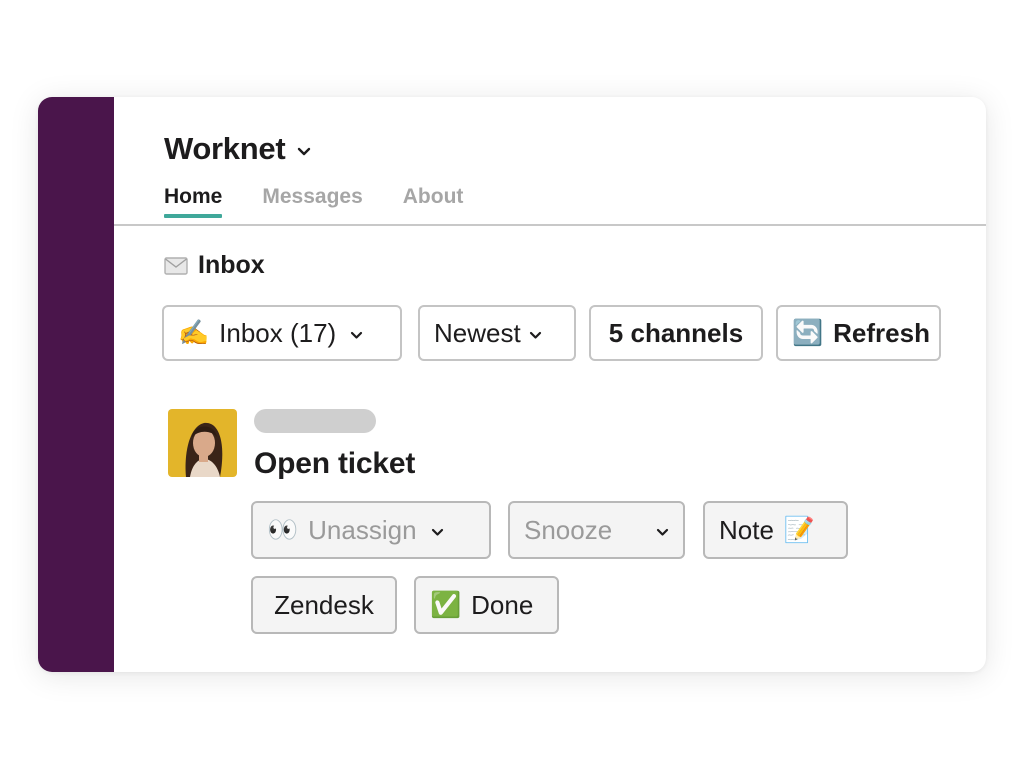  What do you see at coordinates (881, 332) in the screenshot?
I see `refresh-label: Refresh` at bounding box center [881, 332].